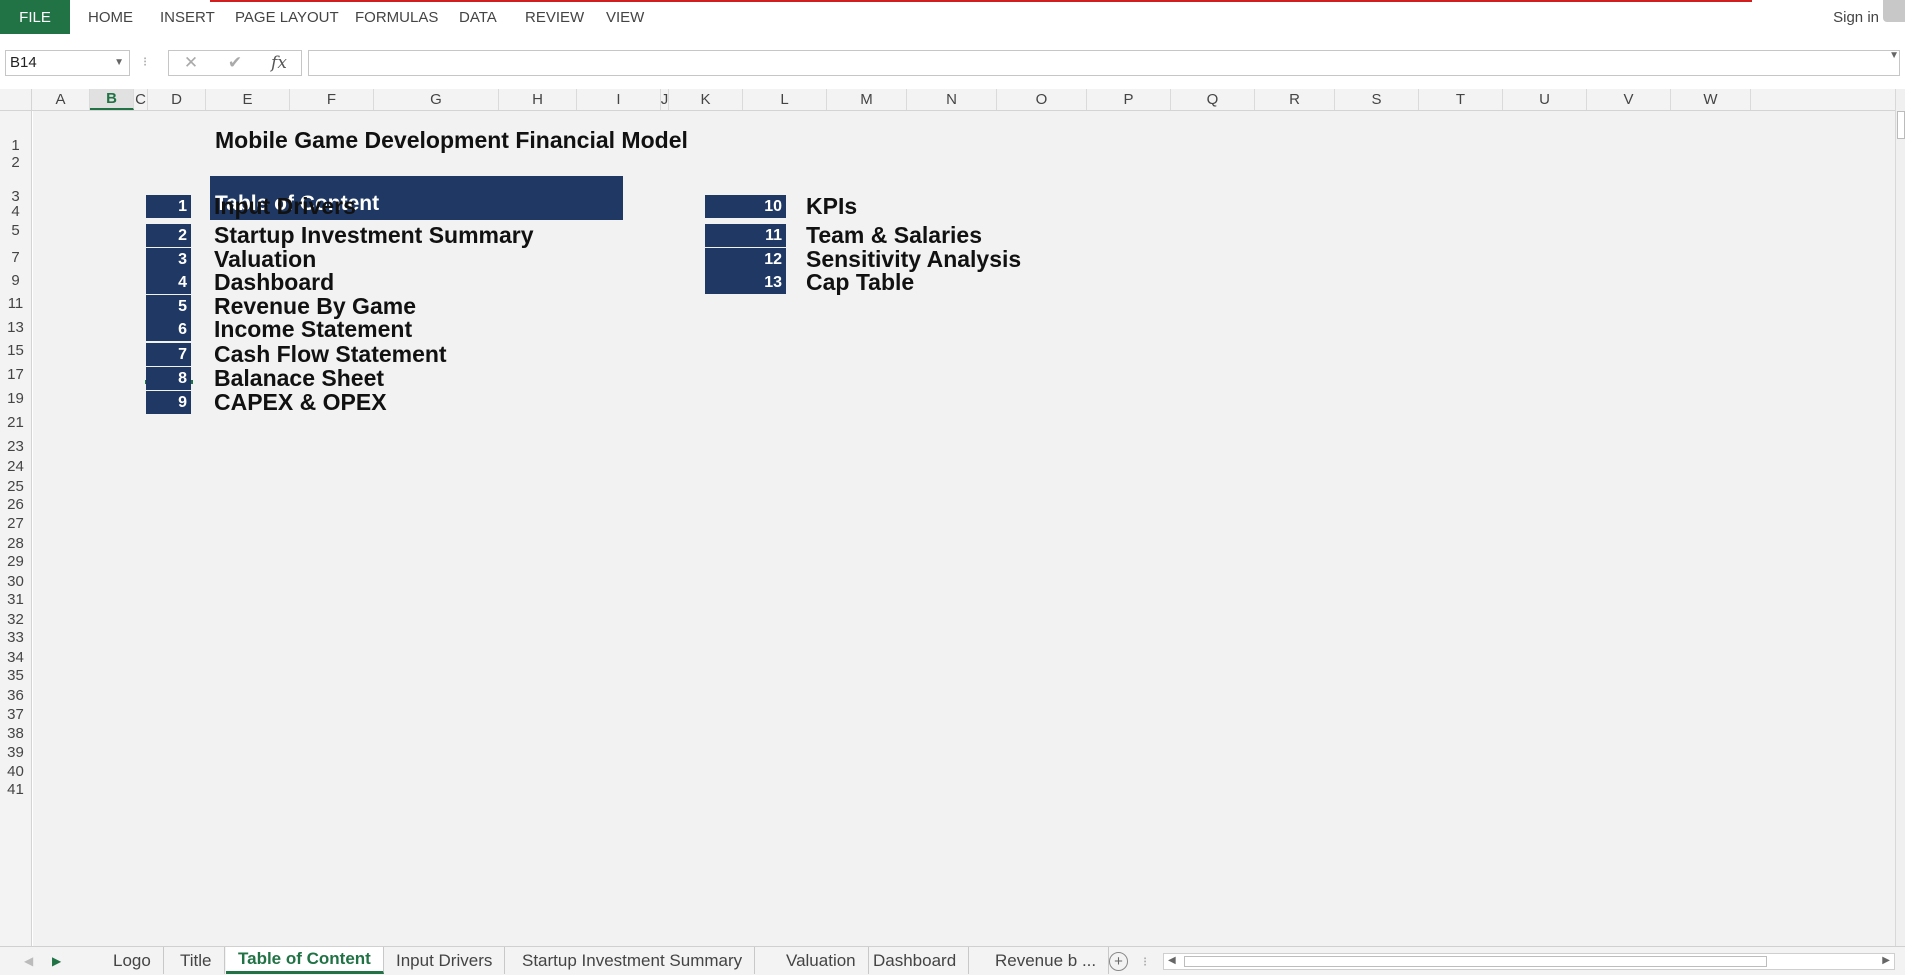 This screenshot has height=975, width=1905. What do you see at coordinates (15, 600) in the screenshot?
I see `row-header-31: 31` at bounding box center [15, 600].